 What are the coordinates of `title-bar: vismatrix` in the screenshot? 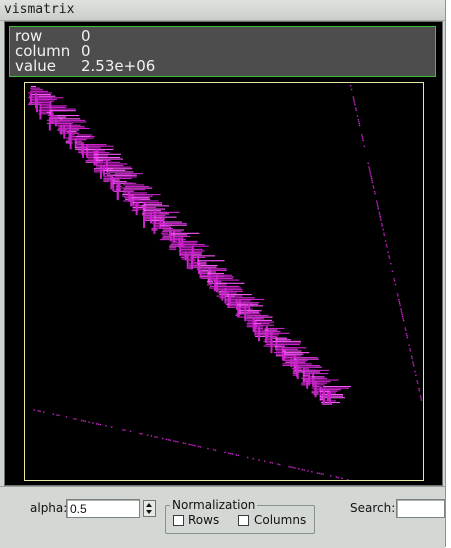 It's located at (222, 10).